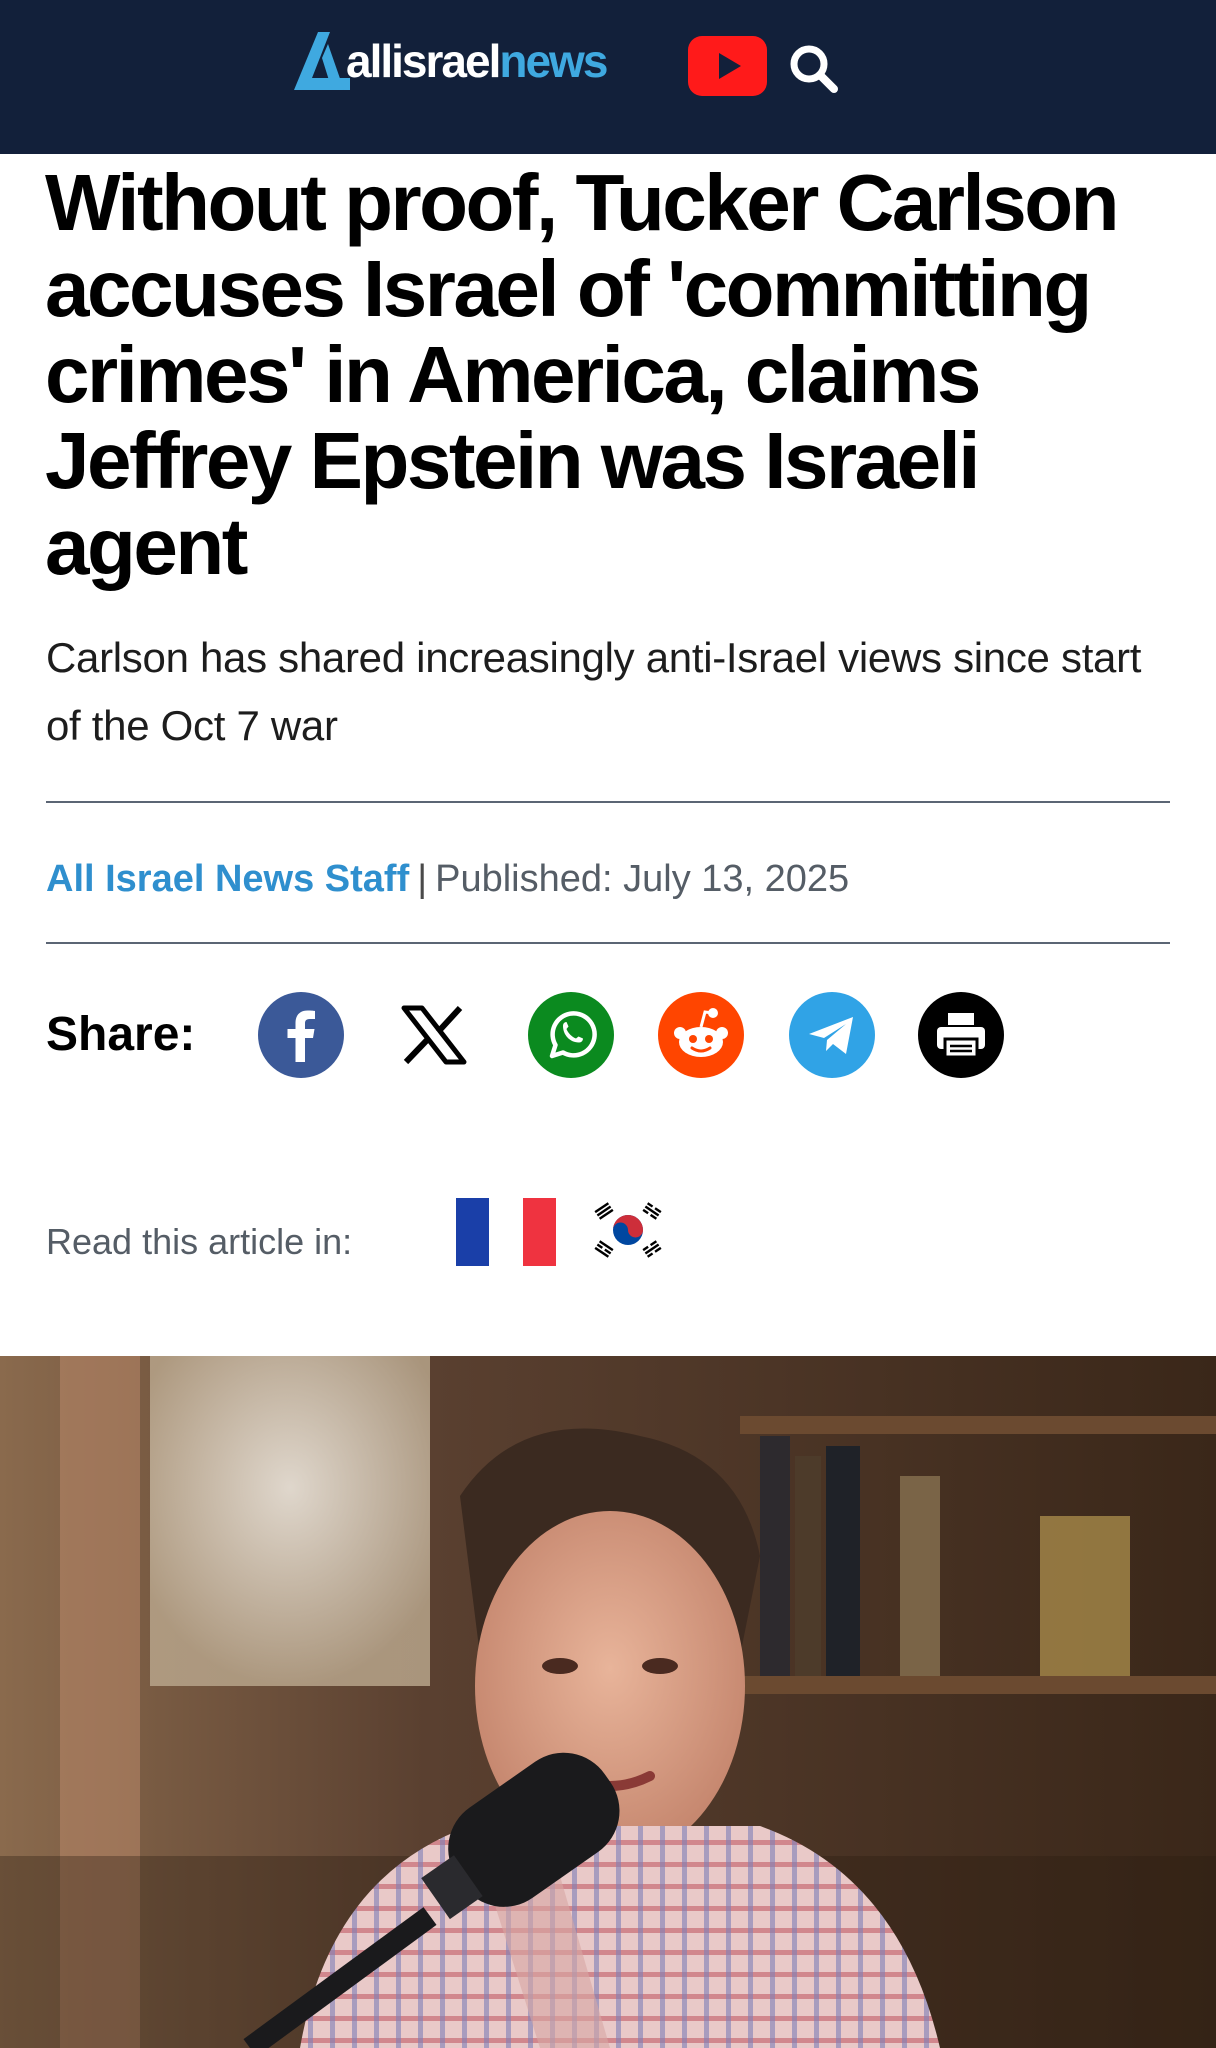 This screenshot has height=2048, width=1216. Describe the element at coordinates (608, 943) in the screenshot. I see `divider-bottom` at that location.